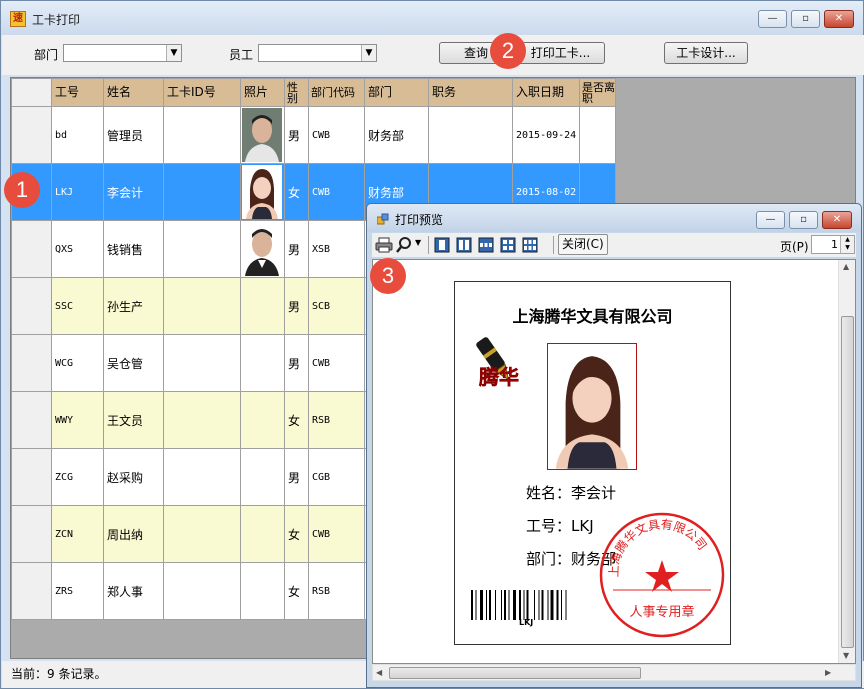 This screenshot has height=689, width=864. What do you see at coordinates (597, 92) in the screenshot?
I see `col-header-left: 是否离职` at bounding box center [597, 92].